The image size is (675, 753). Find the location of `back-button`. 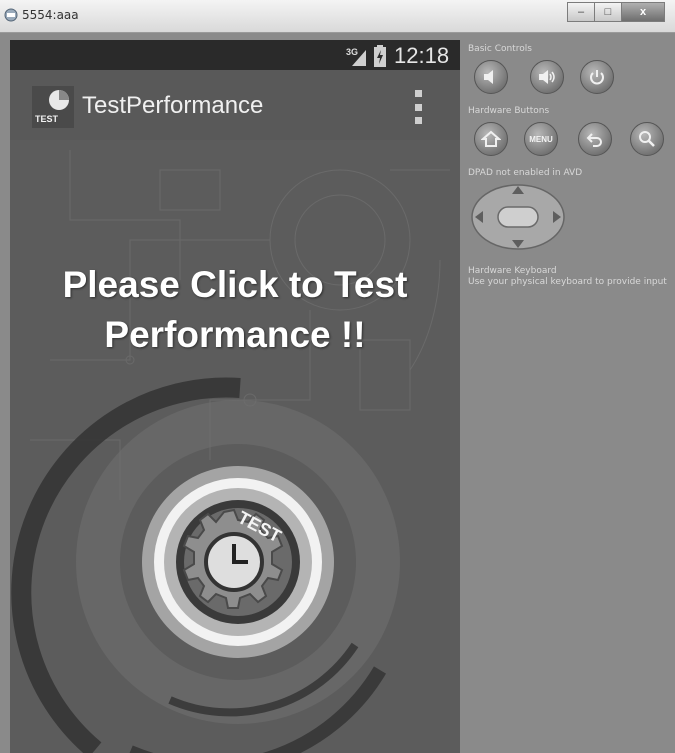

back-button is located at coordinates (595, 139).